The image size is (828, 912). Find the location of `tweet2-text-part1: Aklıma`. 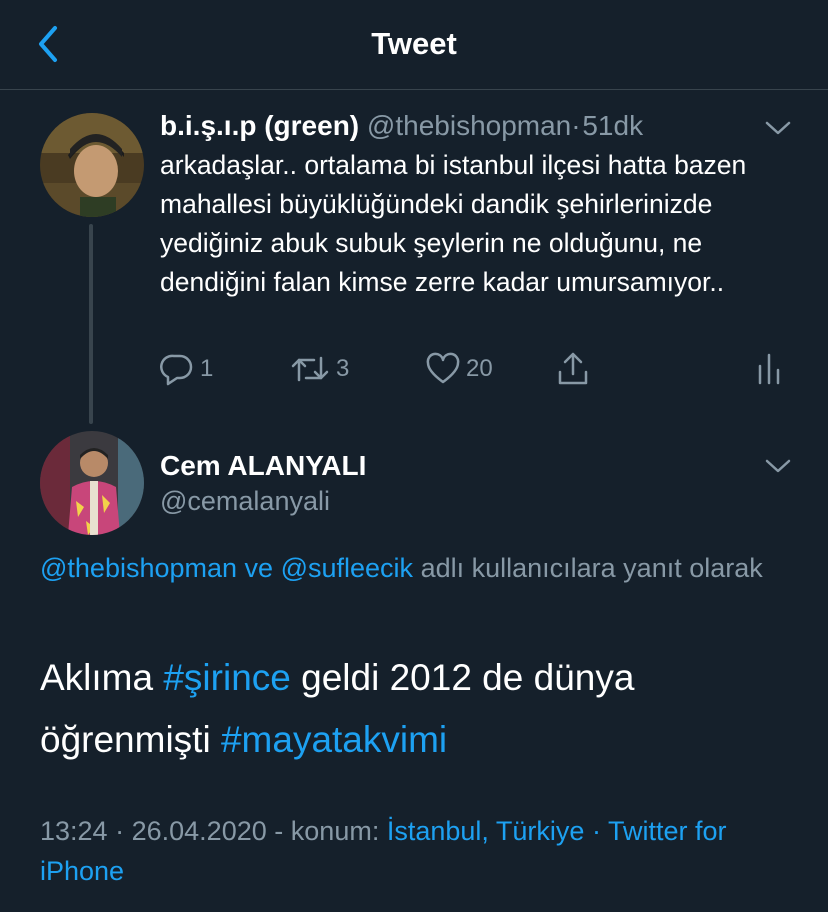

tweet2-text-part1: Aklıma is located at coordinates (97, 677).